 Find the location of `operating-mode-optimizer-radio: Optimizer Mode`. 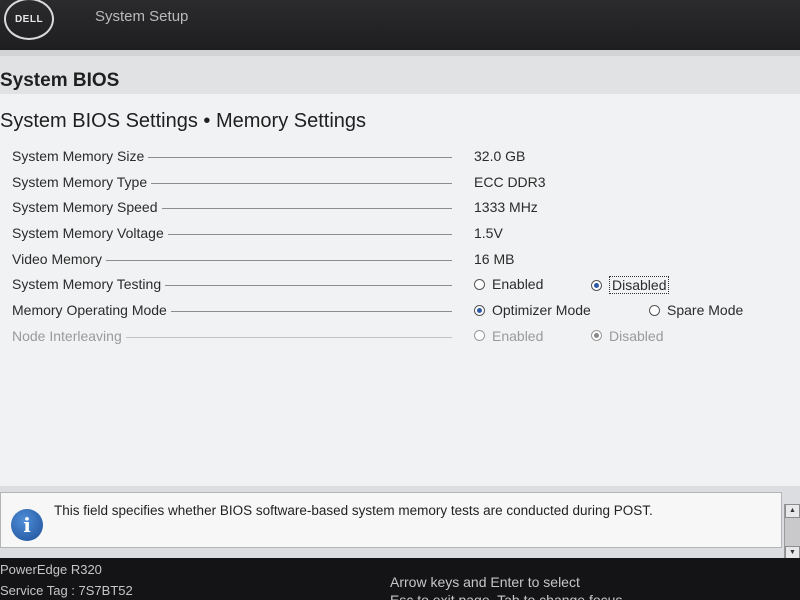

operating-mode-optimizer-radio: Optimizer Mode is located at coordinates (532, 310).